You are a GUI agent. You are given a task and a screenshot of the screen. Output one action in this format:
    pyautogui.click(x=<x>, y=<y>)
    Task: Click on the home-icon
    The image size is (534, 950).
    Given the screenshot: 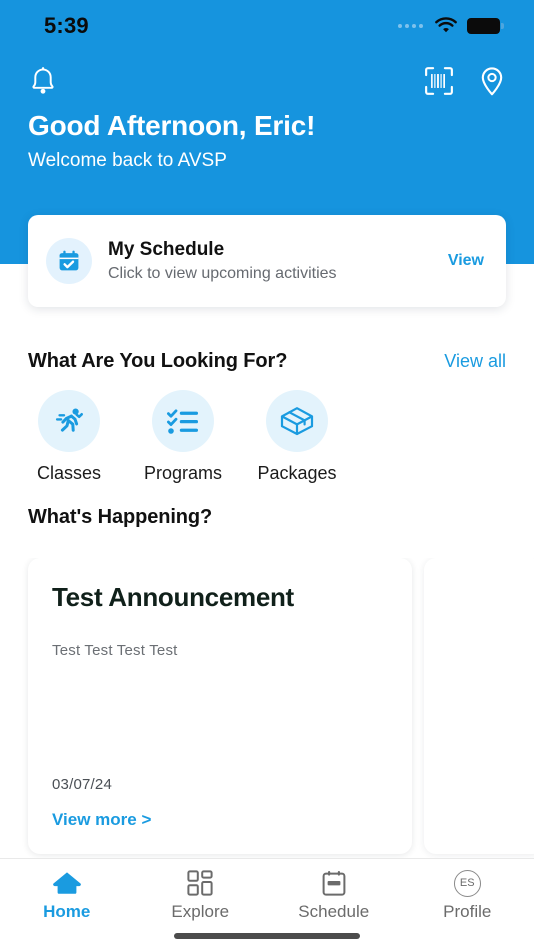 What is the action you would take?
    pyautogui.click(x=67, y=883)
    